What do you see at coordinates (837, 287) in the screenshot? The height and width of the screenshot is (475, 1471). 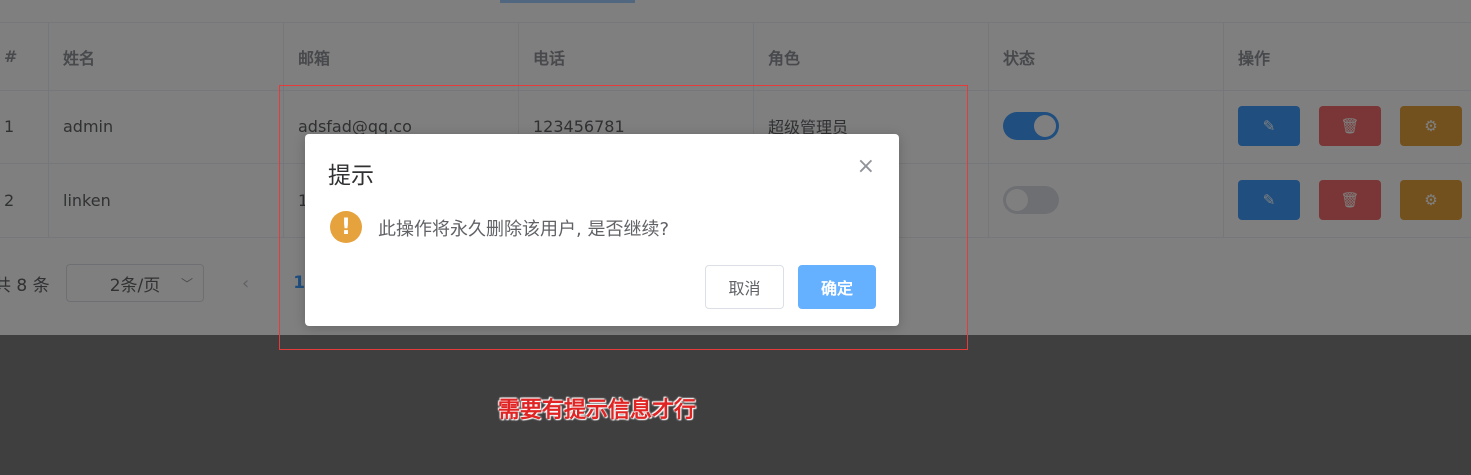 I see `confirm-button: 确定` at bounding box center [837, 287].